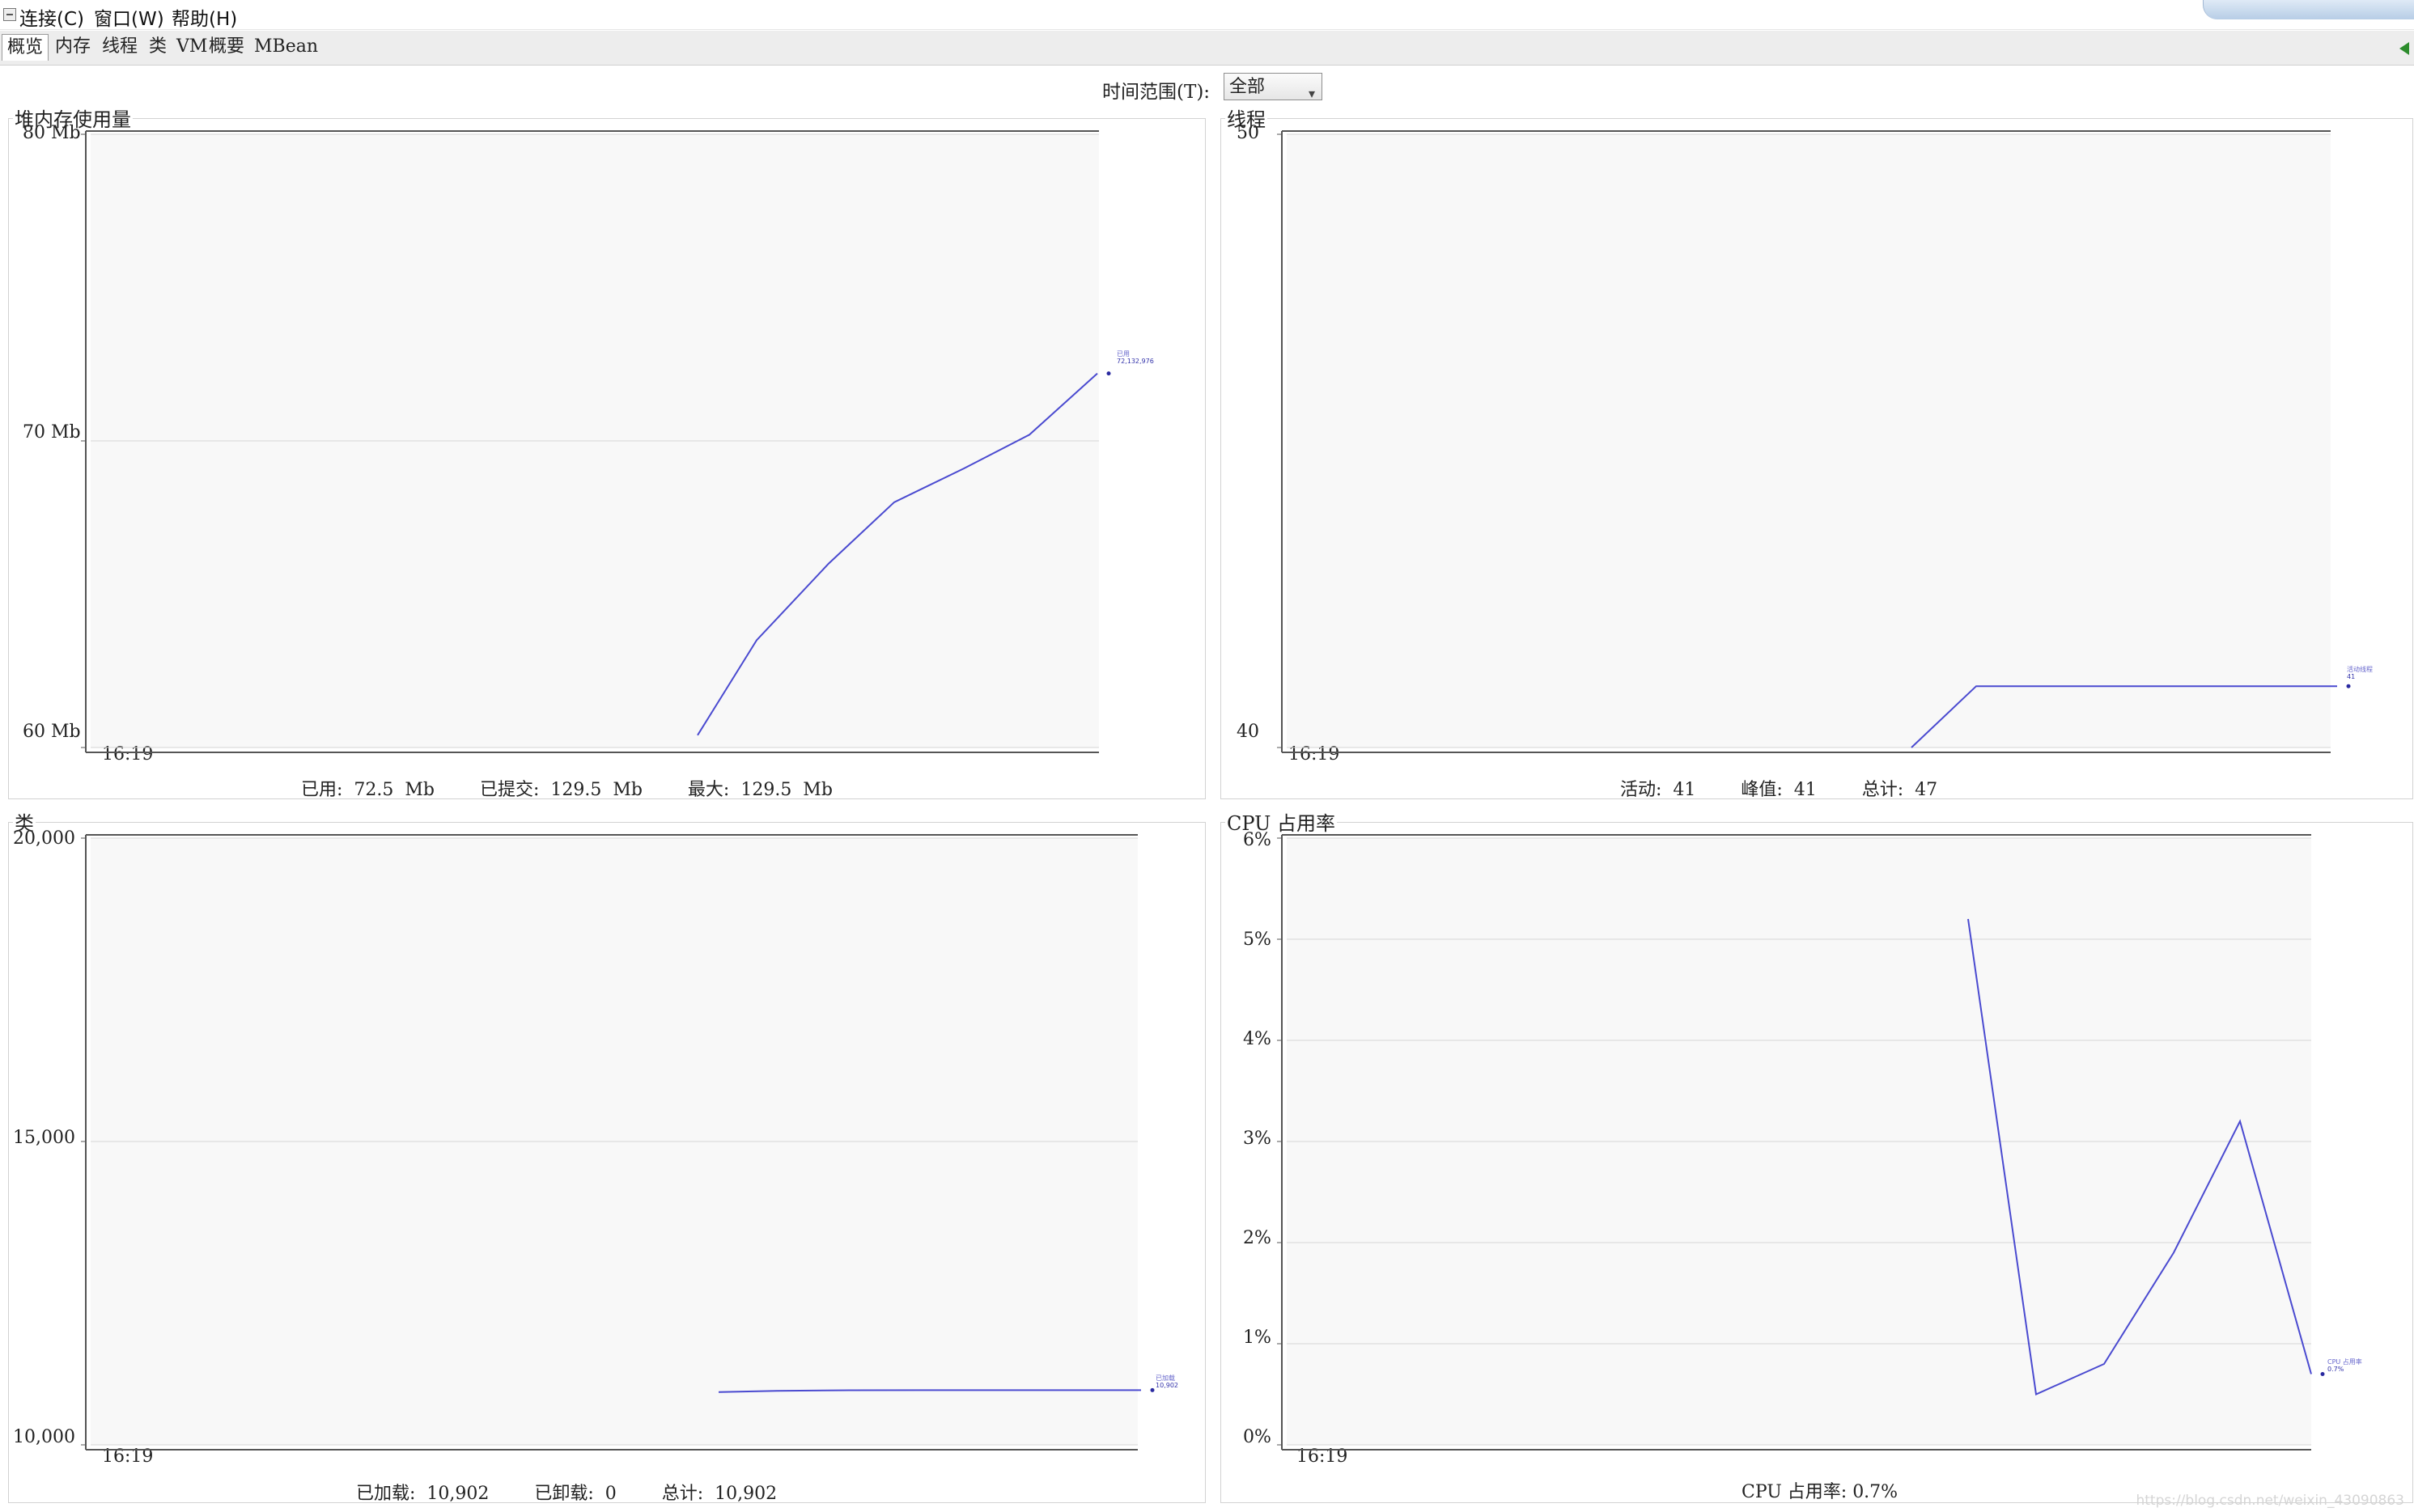 This screenshot has width=2414, height=1512. What do you see at coordinates (1108, 373) in the screenshot?
I see `heap-legend-marker` at bounding box center [1108, 373].